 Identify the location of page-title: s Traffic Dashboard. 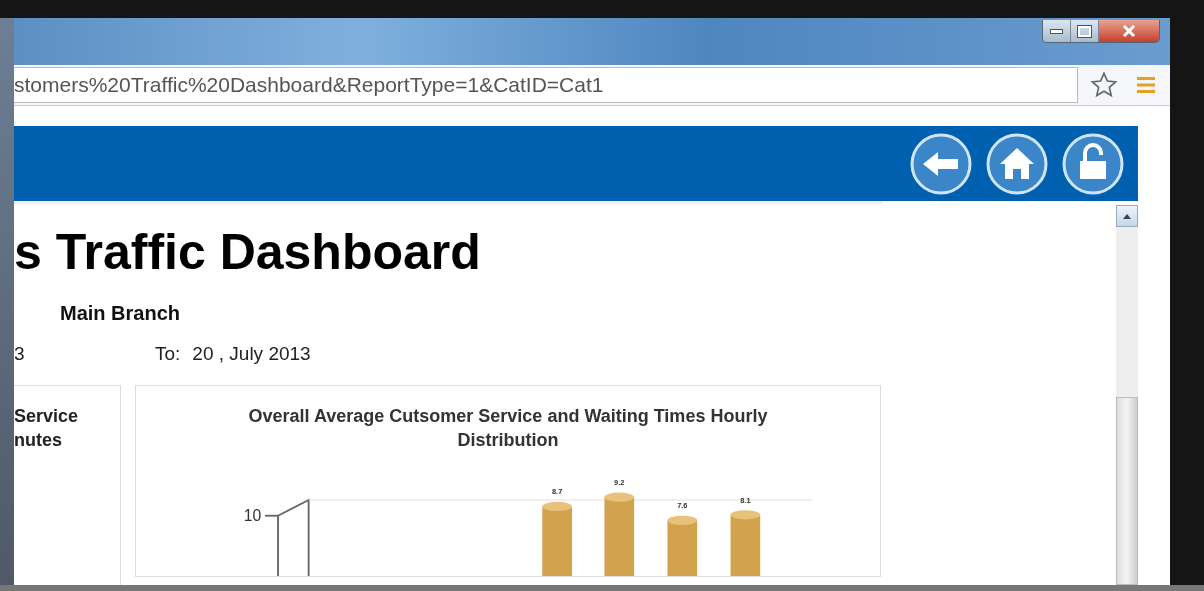
(248, 252).